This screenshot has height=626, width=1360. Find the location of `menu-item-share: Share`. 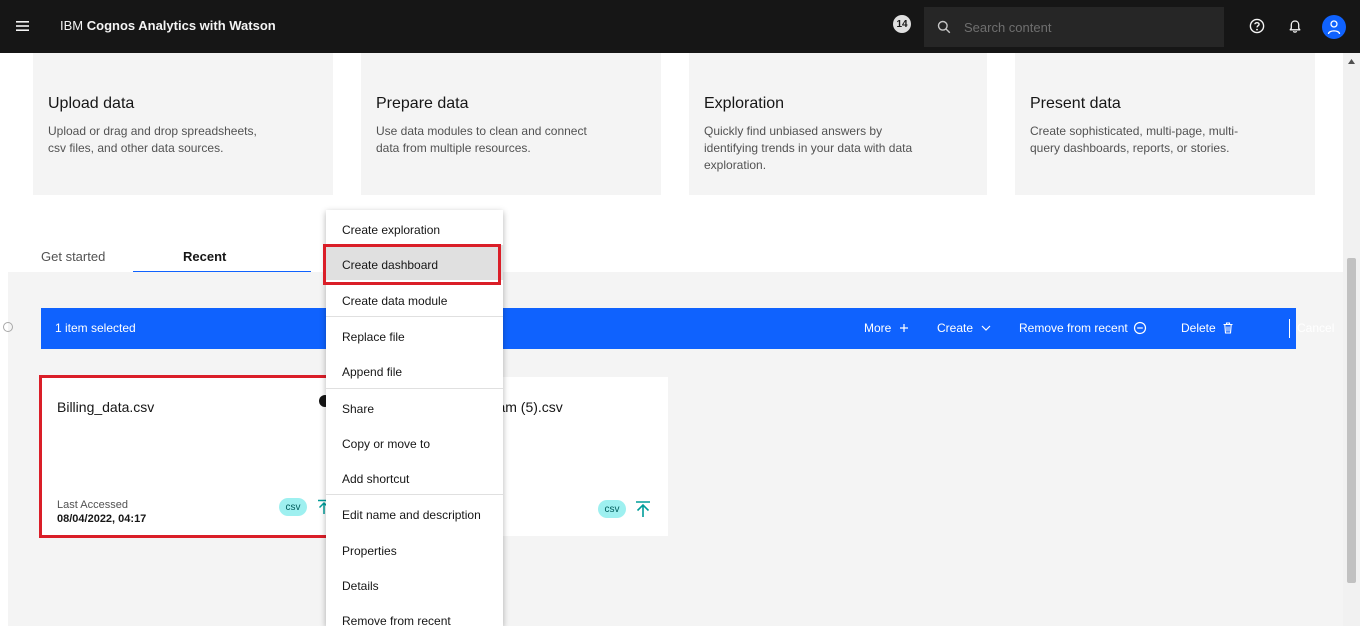

menu-item-share: Share is located at coordinates (414, 406).